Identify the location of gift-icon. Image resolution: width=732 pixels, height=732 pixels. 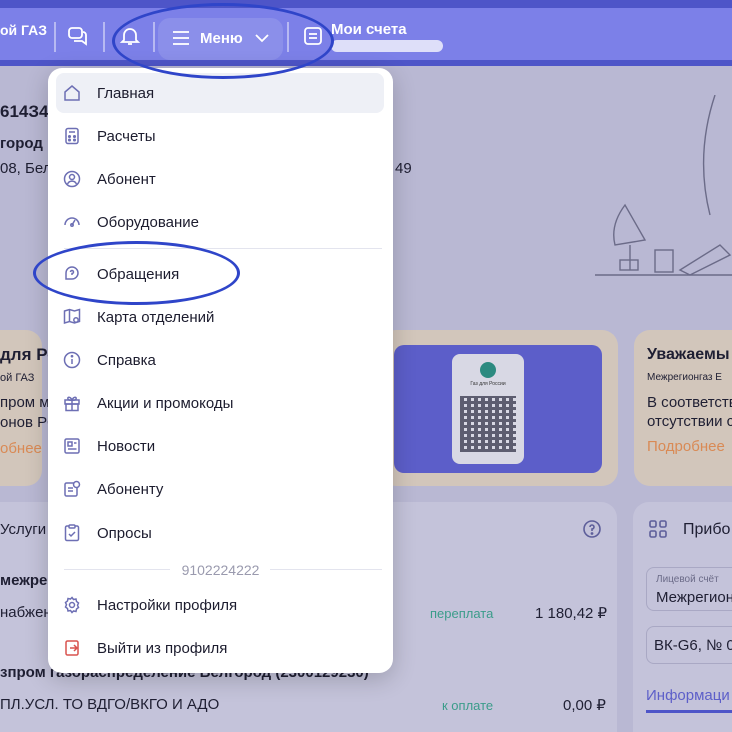
(72, 403).